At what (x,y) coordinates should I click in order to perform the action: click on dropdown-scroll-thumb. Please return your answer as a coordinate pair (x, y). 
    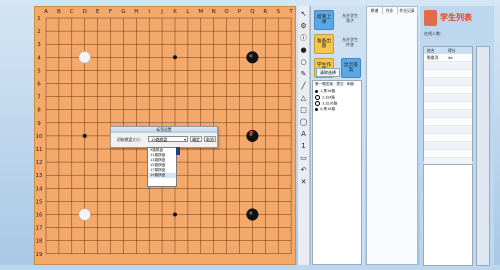
    Looking at the image, I should click on (178, 151).